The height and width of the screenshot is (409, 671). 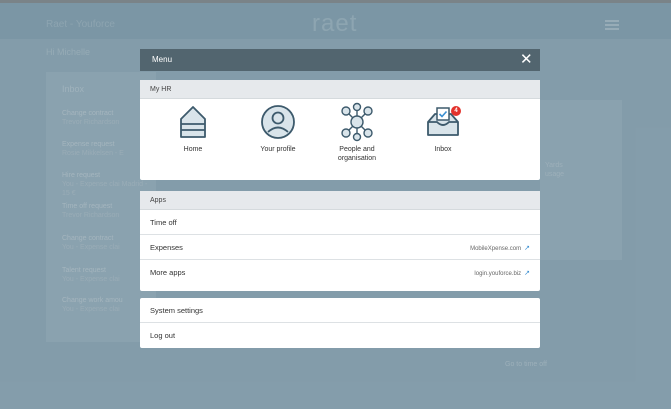 I want to click on external-link: login.youforce.biz ↗, so click(x=502, y=273).